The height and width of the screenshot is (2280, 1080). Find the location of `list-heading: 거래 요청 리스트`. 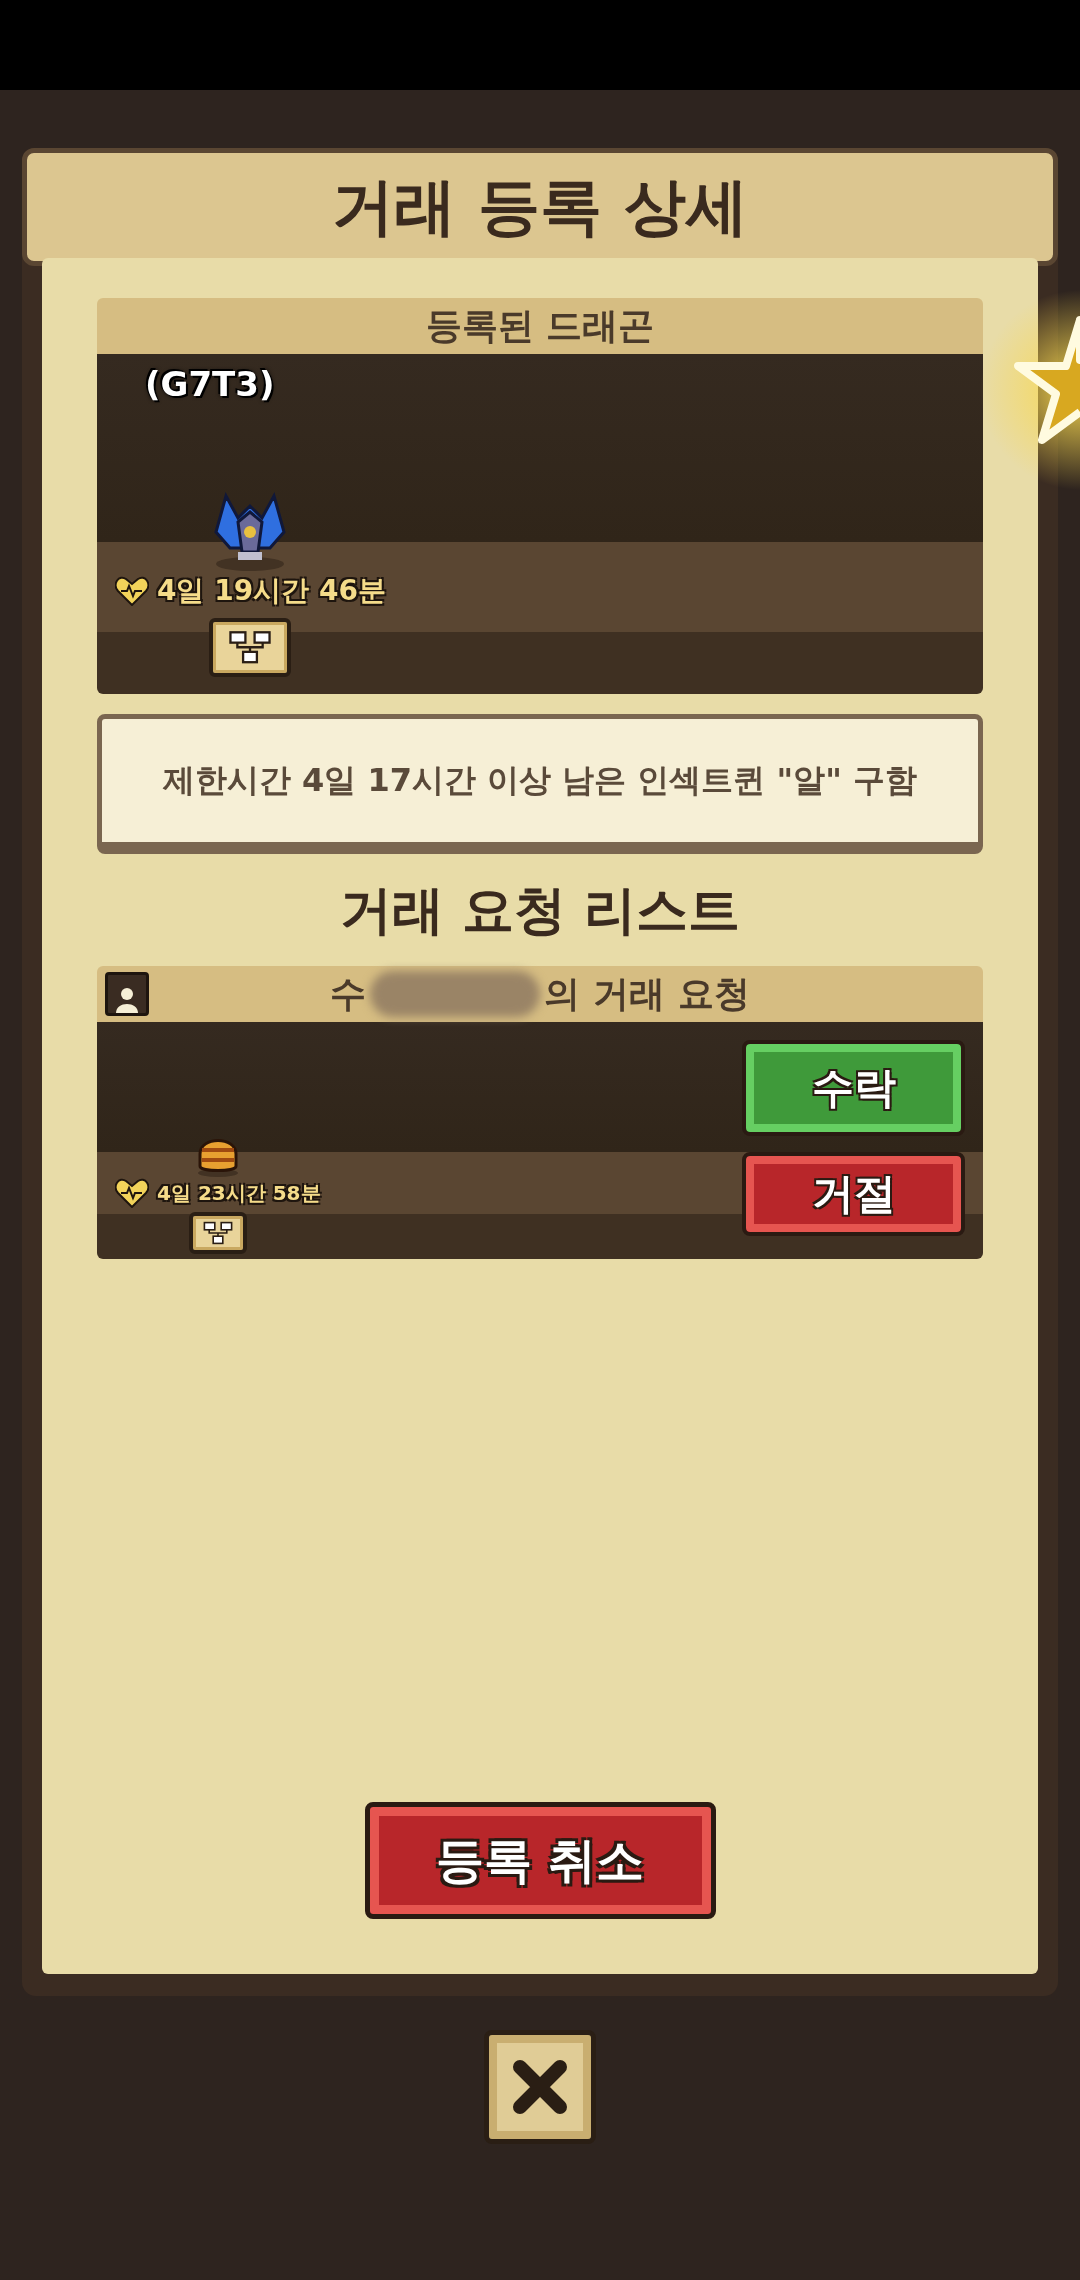

list-heading: 거래 요청 리스트 is located at coordinates (540, 910).